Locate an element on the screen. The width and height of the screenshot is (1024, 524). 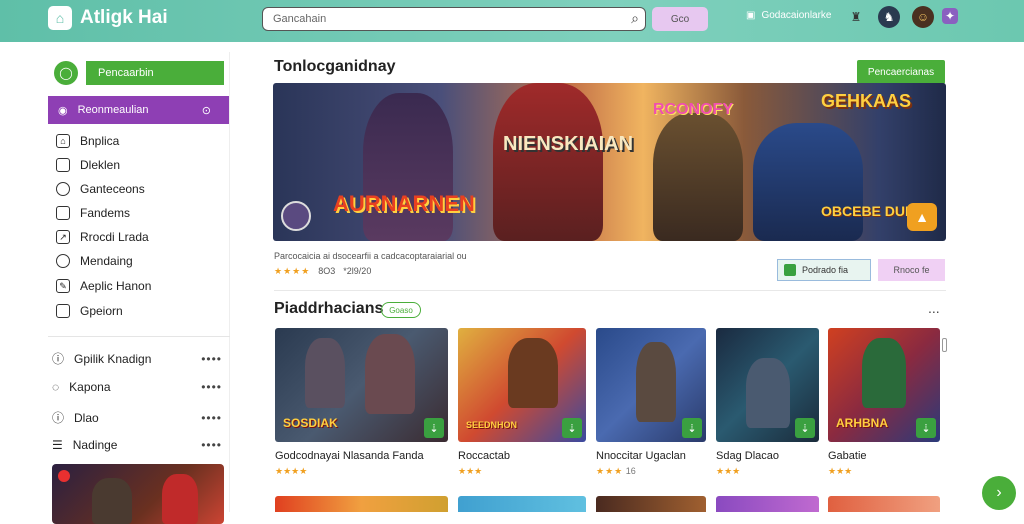
help-icon: ⊙ is located at coordinates (206, 110).